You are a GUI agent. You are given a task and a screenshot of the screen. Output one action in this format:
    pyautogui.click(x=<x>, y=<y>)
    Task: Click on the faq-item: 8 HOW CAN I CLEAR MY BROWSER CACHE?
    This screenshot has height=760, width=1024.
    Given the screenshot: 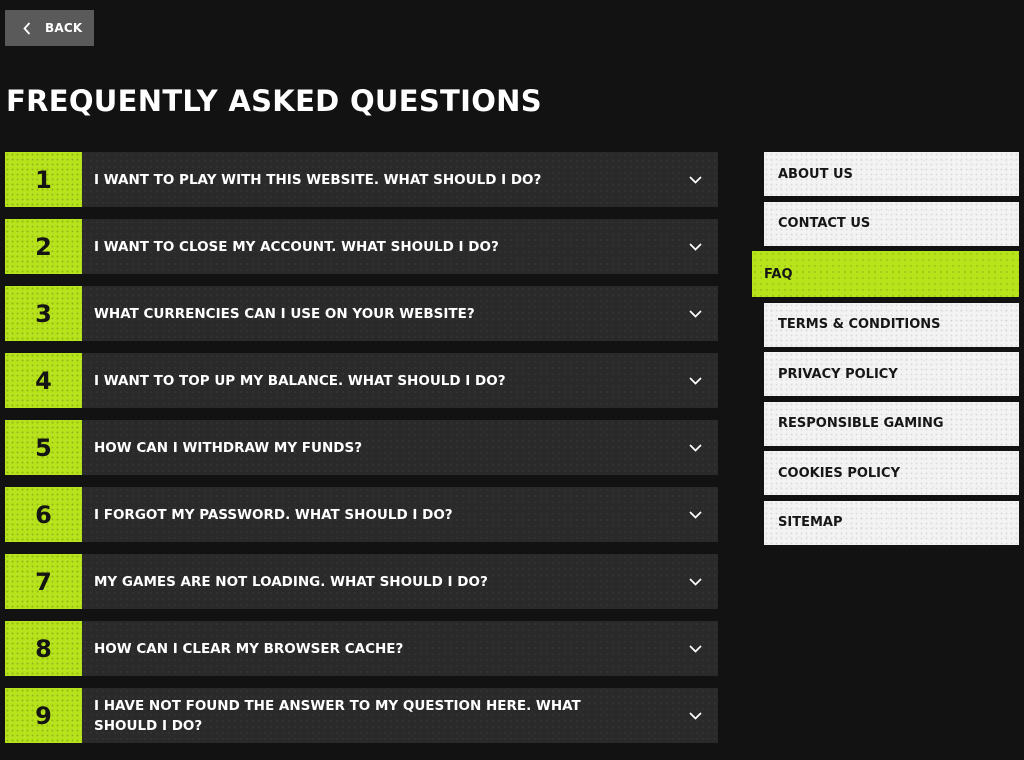 What is the action you would take?
    pyautogui.click(x=361, y=648)
    